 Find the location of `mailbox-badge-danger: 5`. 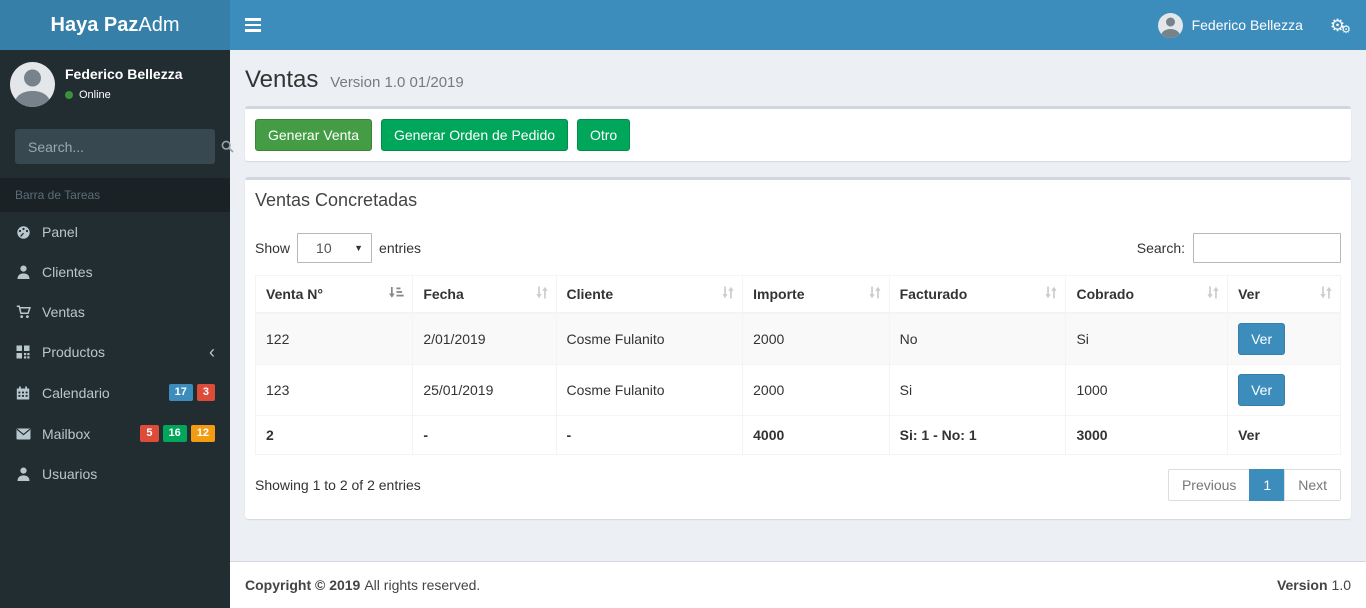

mailbox-badge-danger: 5 is located at coordinates (149, 434).